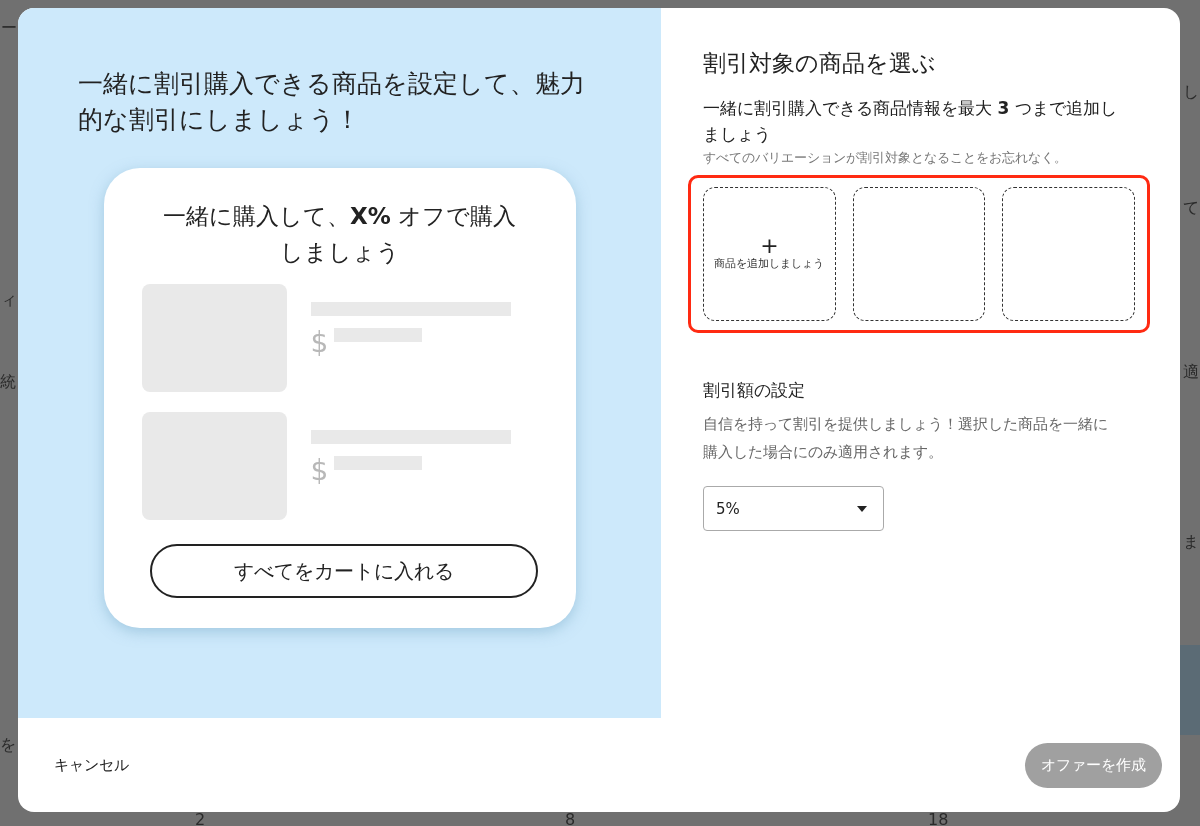 The image size is (1200, 826). Describe the element at coordinates (769, 254) in the screenshot. I see `add-product-slot: + 商品を追加しましょう` at that location.